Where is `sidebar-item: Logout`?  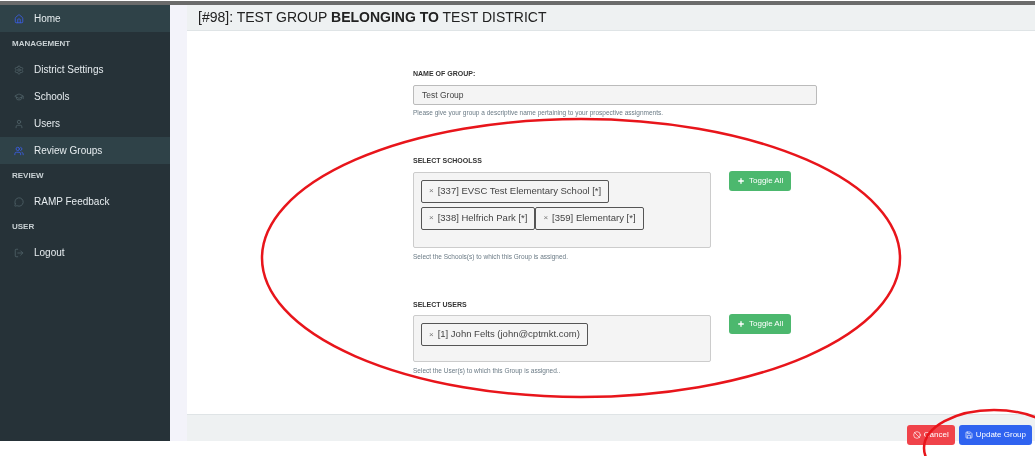 sidebar-item: Logout is located at coordinates (85, 252).